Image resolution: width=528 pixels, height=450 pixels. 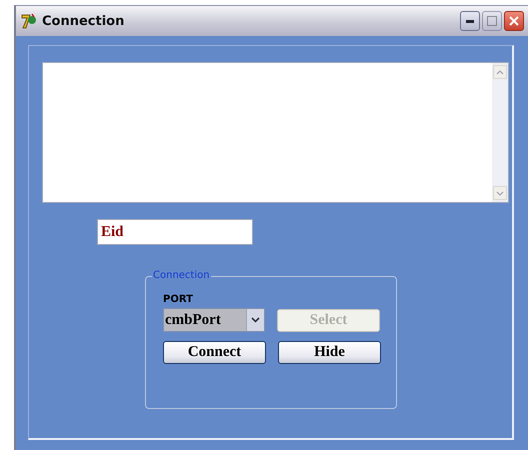 What do you see at coordinates (214, 352) in the screenshot?
I see `connect-button: Connect` at bounding box center [214, 352].